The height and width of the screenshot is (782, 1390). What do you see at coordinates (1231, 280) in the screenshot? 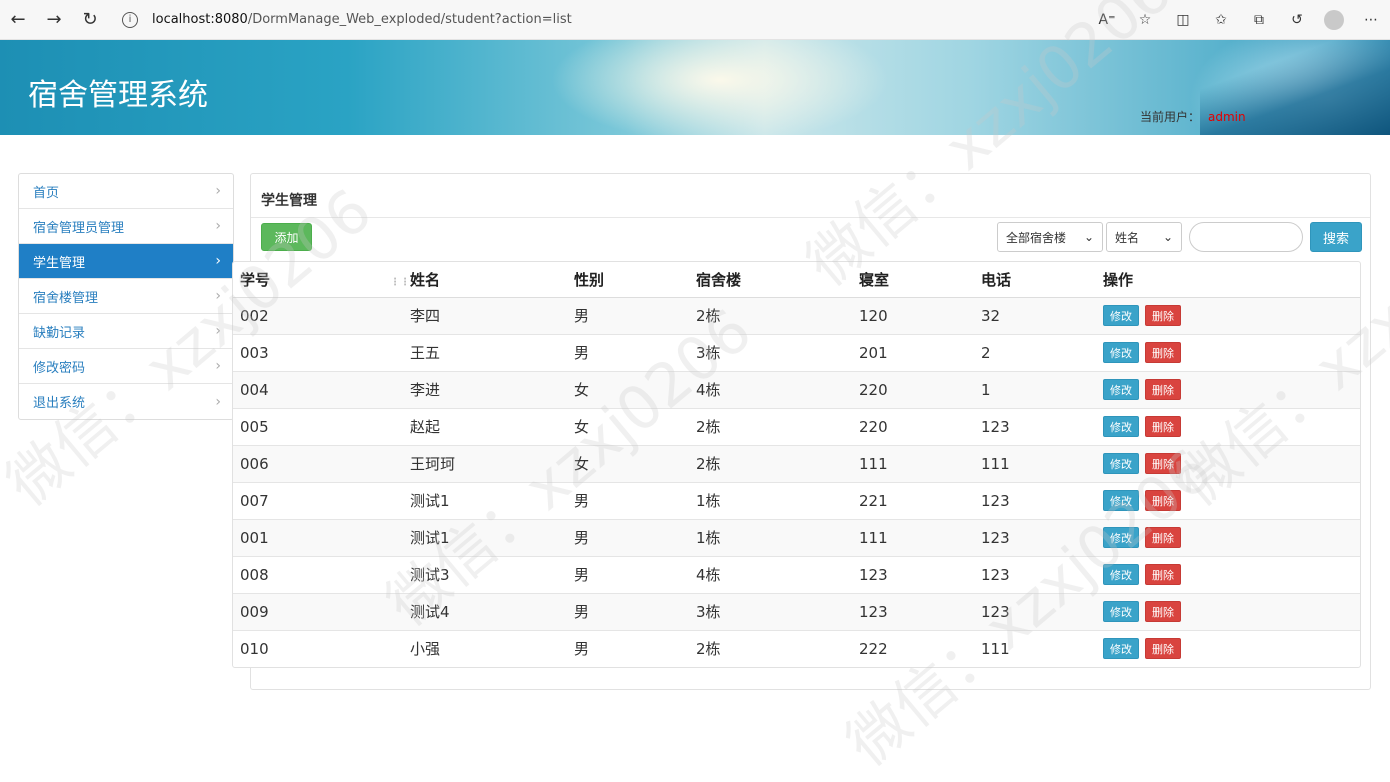
I see `column-header-actions: 操作` at bounding box center [1231, 280].